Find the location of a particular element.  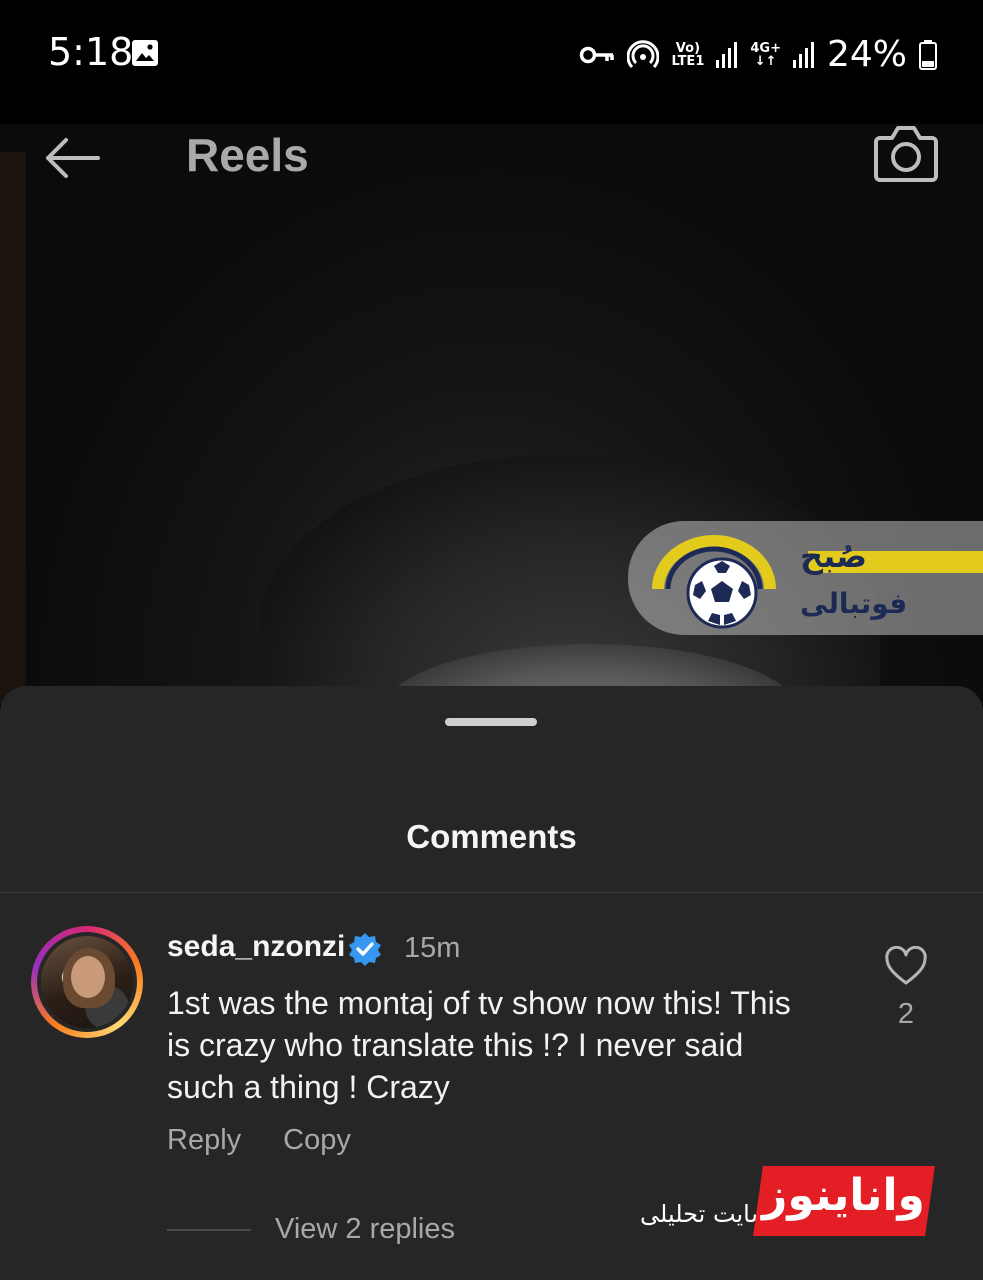

reels-header: Reels is located at coordinates (491, 156).